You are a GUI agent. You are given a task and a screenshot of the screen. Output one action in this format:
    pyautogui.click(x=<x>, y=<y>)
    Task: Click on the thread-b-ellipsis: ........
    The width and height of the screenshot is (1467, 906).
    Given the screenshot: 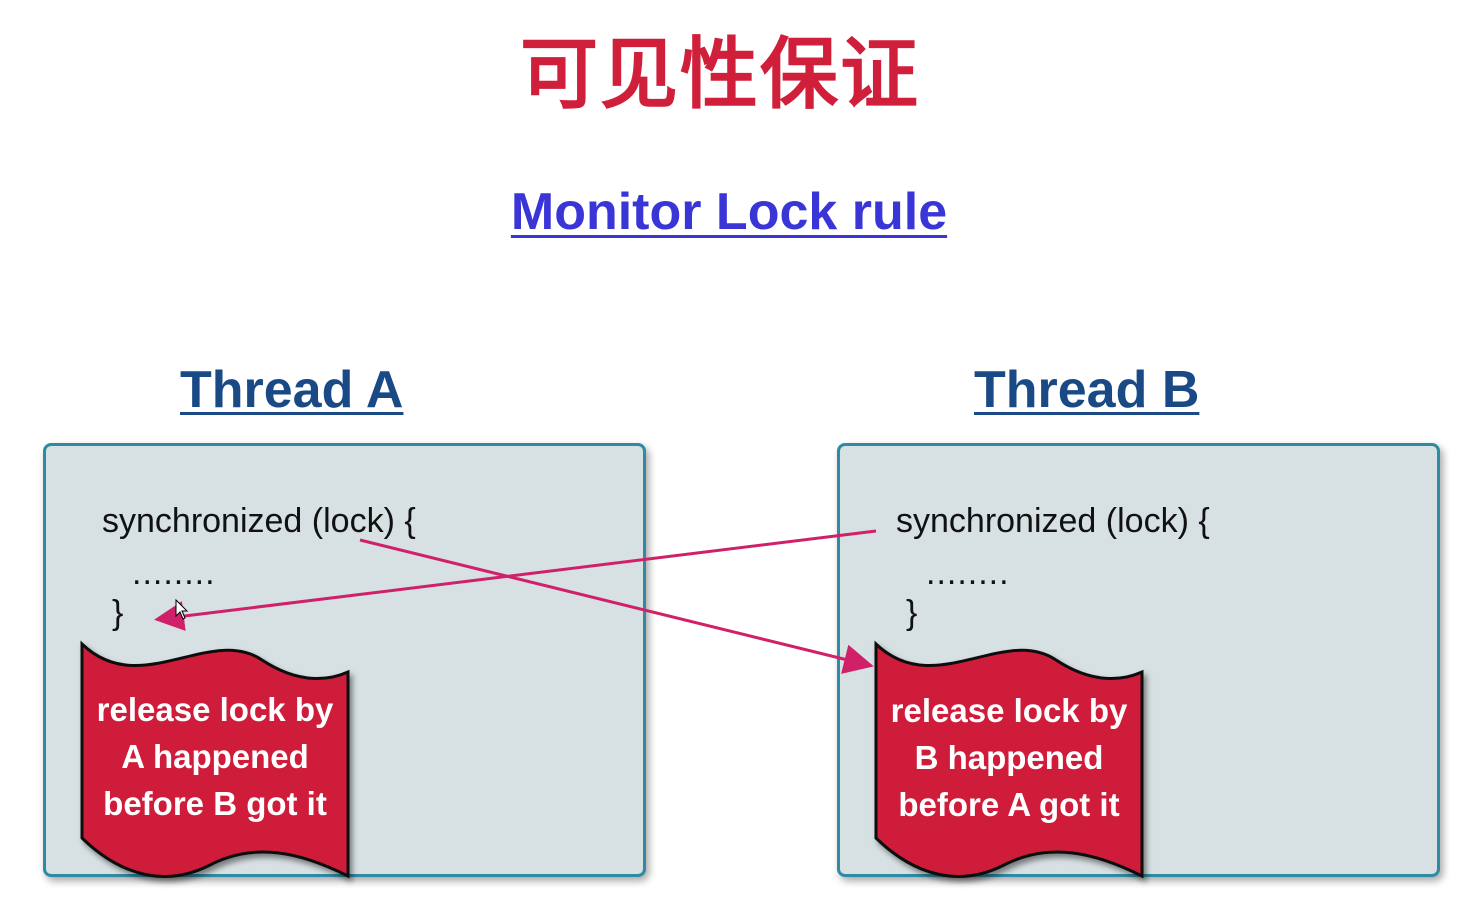 What is the action you would take?
    pyautogui.click(x=968, y=573)
    